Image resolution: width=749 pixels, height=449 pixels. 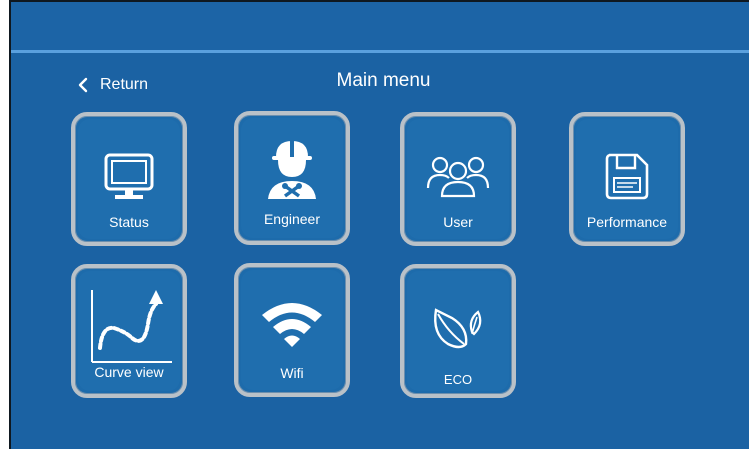 I want to click on wifi-icon, so click(x=292, y=324).